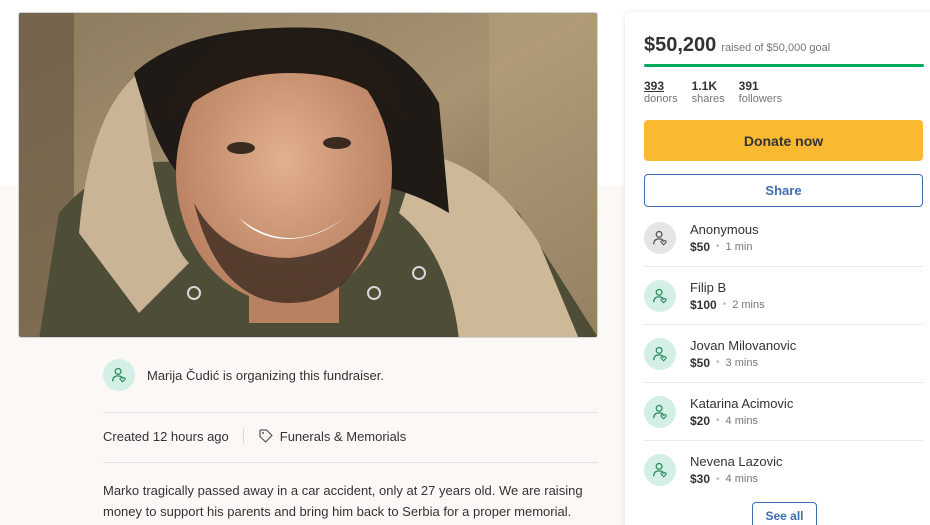 This screenshot has width=930, height=525. I want to click on donation-time: 1 min, so click(739, 246).